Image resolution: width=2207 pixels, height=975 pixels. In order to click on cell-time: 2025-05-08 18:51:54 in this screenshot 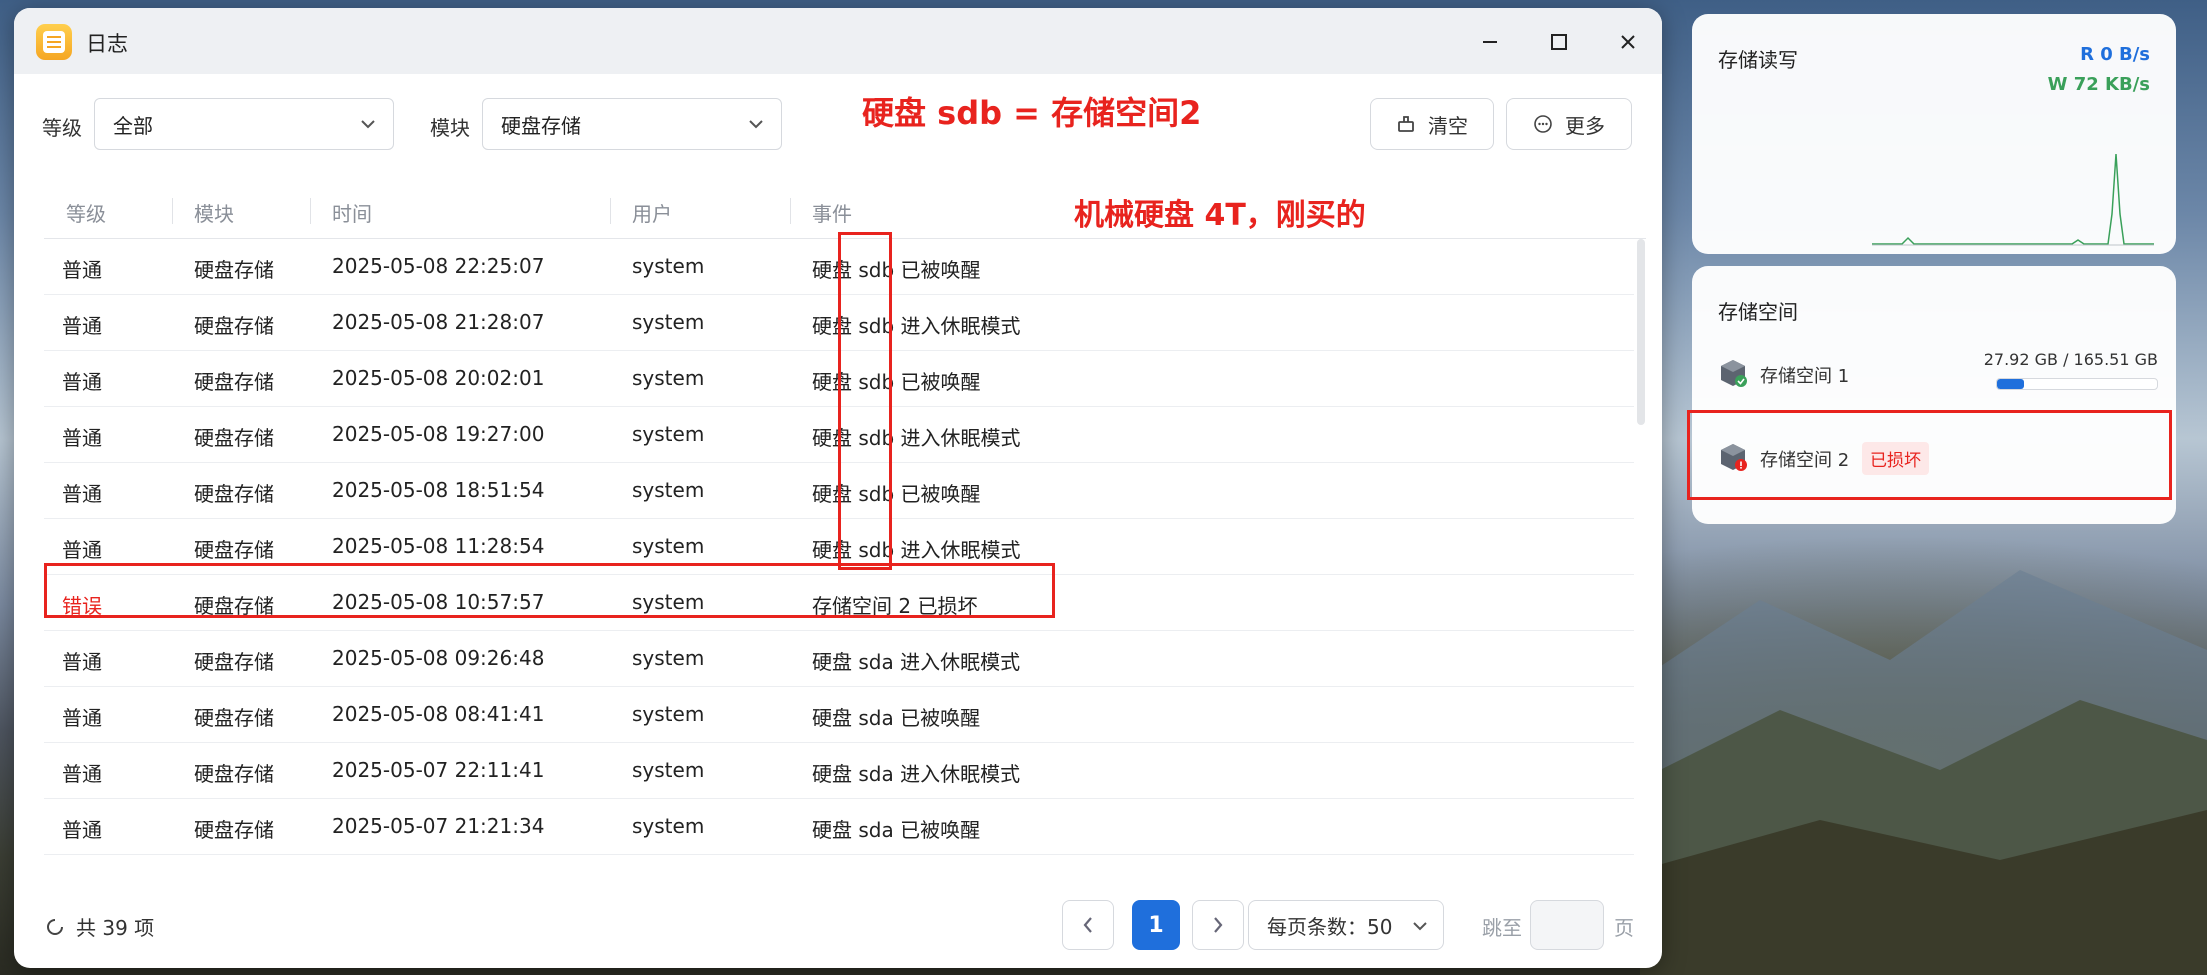, I will do `click(438, 490)`.